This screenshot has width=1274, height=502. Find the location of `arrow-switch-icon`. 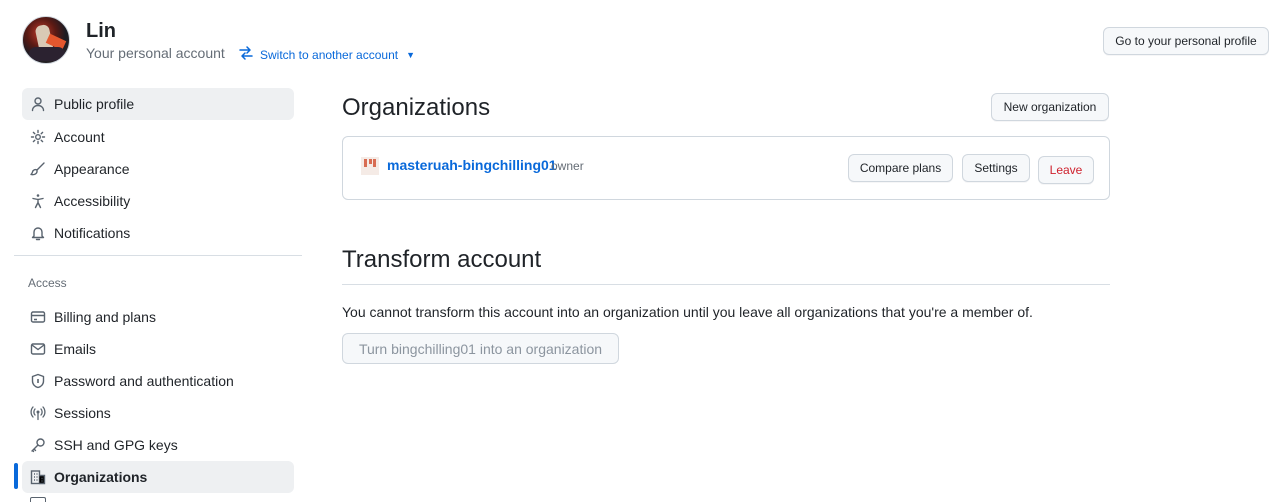

arrow-switch-icon is located at coordinates (246, 54).